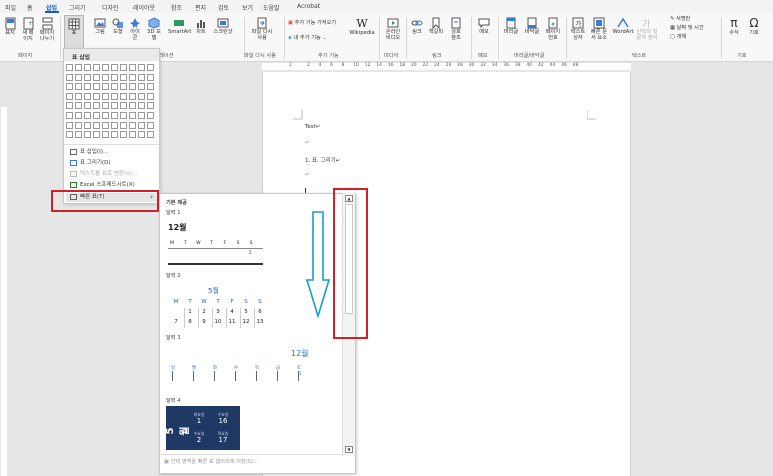 The image size is (773, 476). What do you see at coordinates (247, 7) in the screenshot?
I see `tab-view: 보기` at bounding box center [247, 7].